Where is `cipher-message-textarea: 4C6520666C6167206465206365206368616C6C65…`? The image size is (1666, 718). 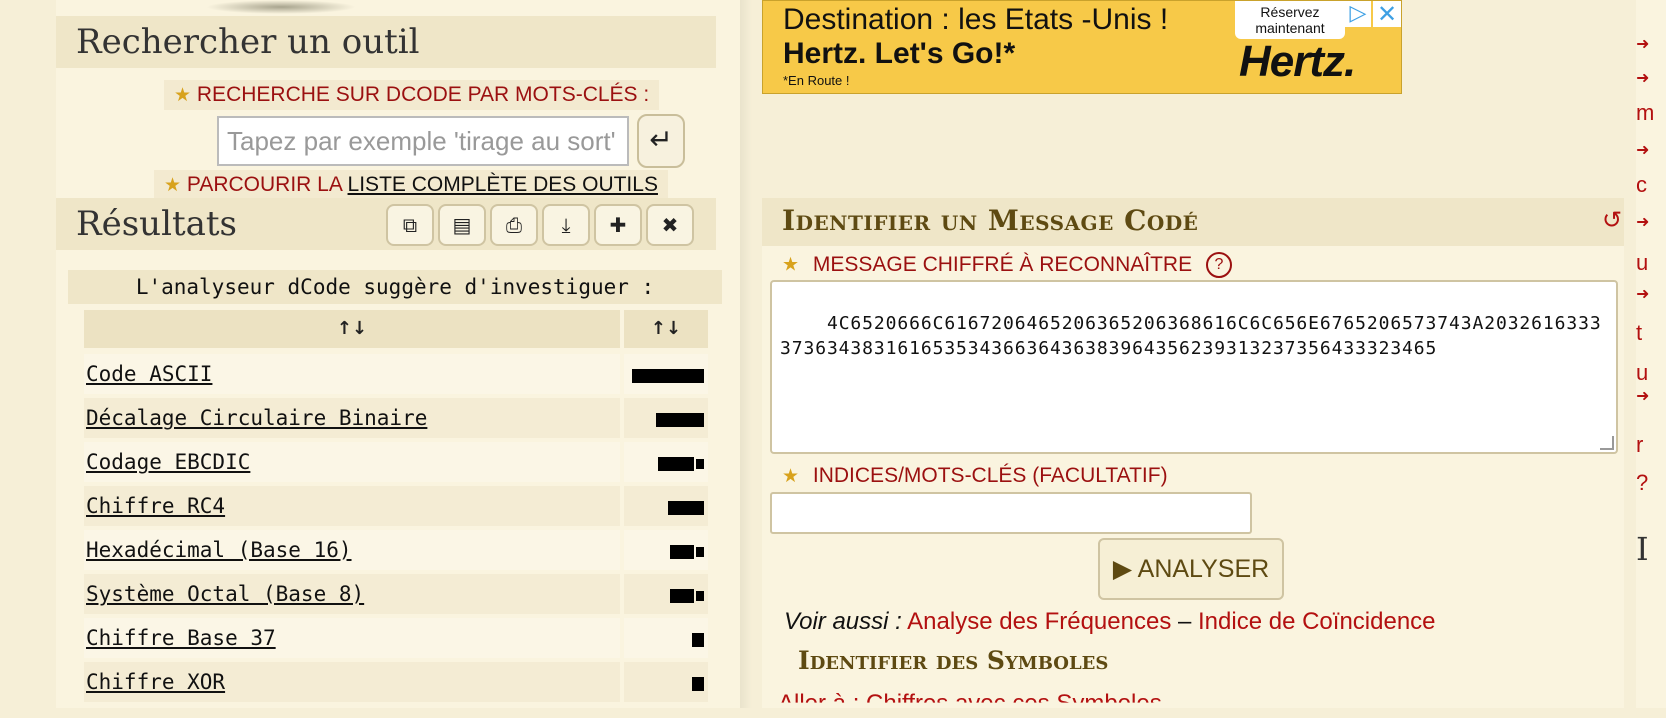 cipher-message-textarea: 4C6520666C6167206465206365206368616C6C65… is located at coordinates (1194, 367).